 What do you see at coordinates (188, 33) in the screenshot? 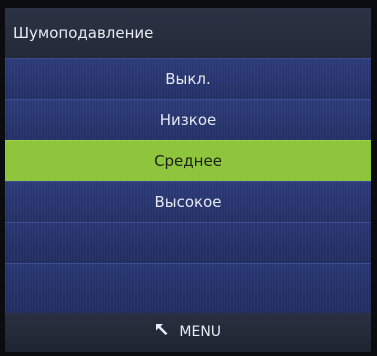
I see `menu-title: Шумоподавление` at bounding box center [188, 33].